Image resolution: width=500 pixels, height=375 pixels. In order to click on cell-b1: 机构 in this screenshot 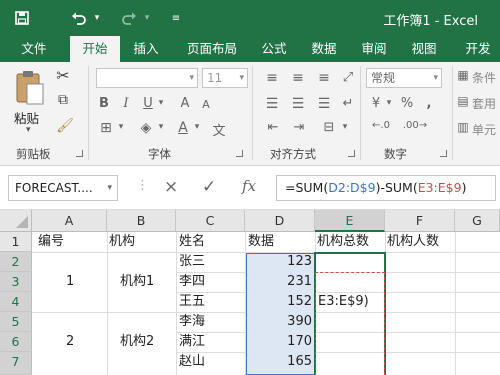, I will do `click(122, 242)`.